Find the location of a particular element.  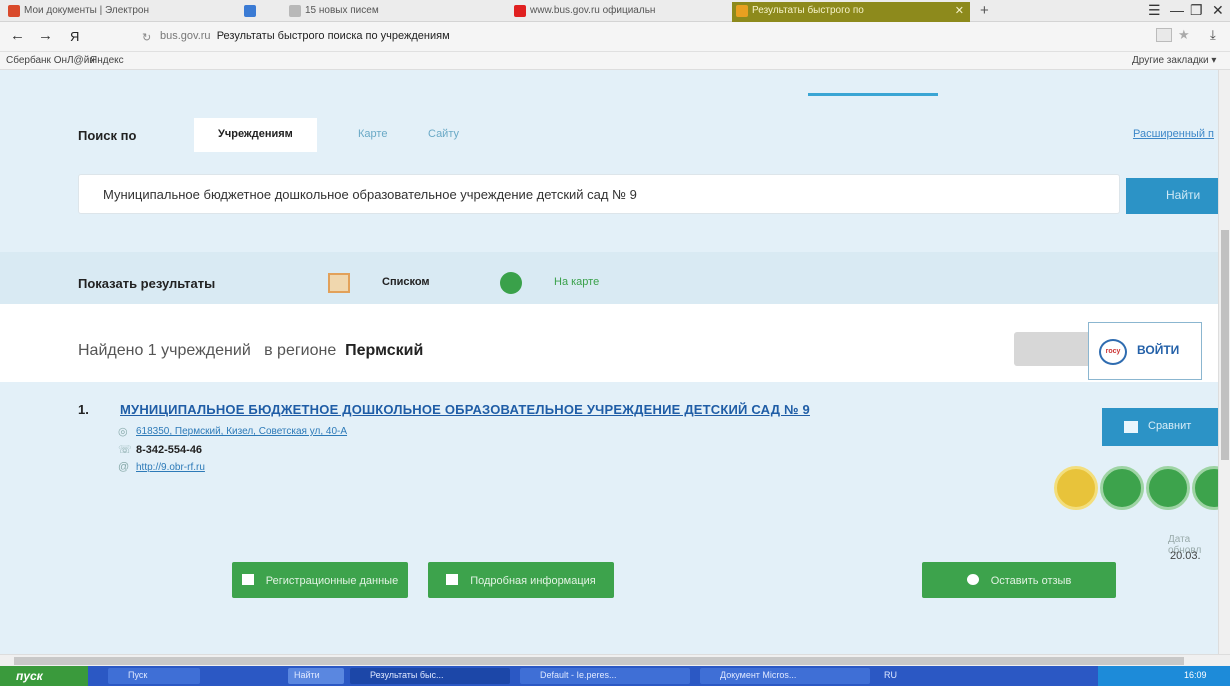

taskbar-label: Пуск is located at coordinates (138, 675).